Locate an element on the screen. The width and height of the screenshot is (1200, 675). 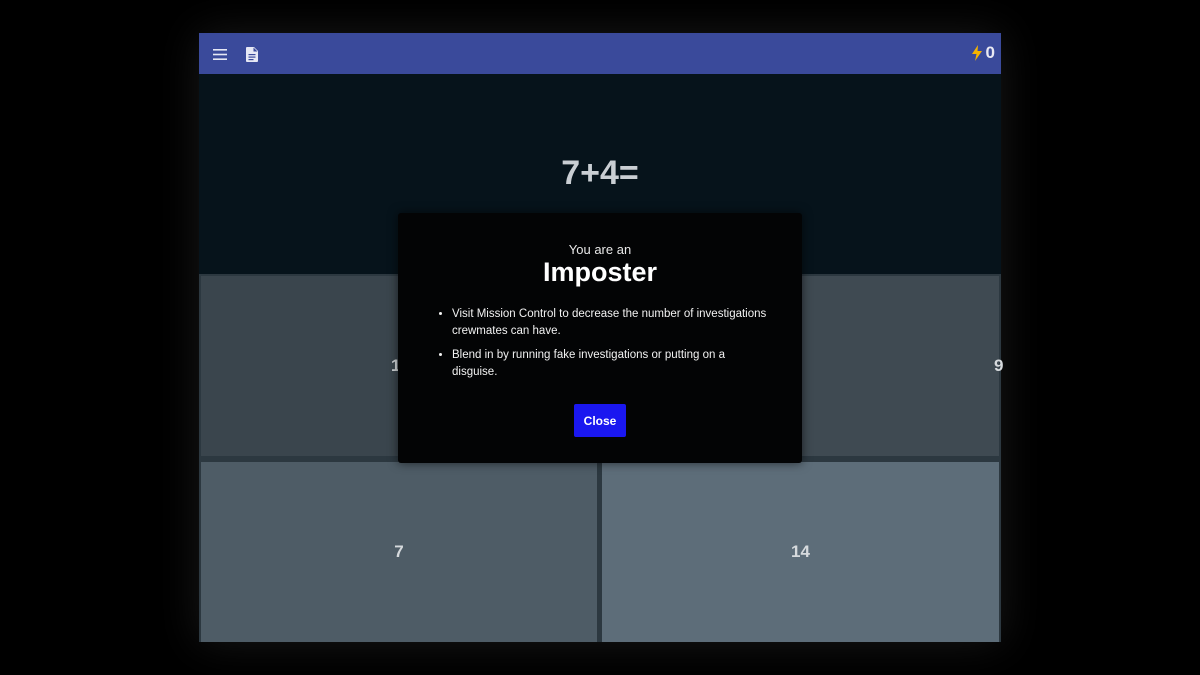
answer-option-4: 14 is located at coordinates (800, 552).